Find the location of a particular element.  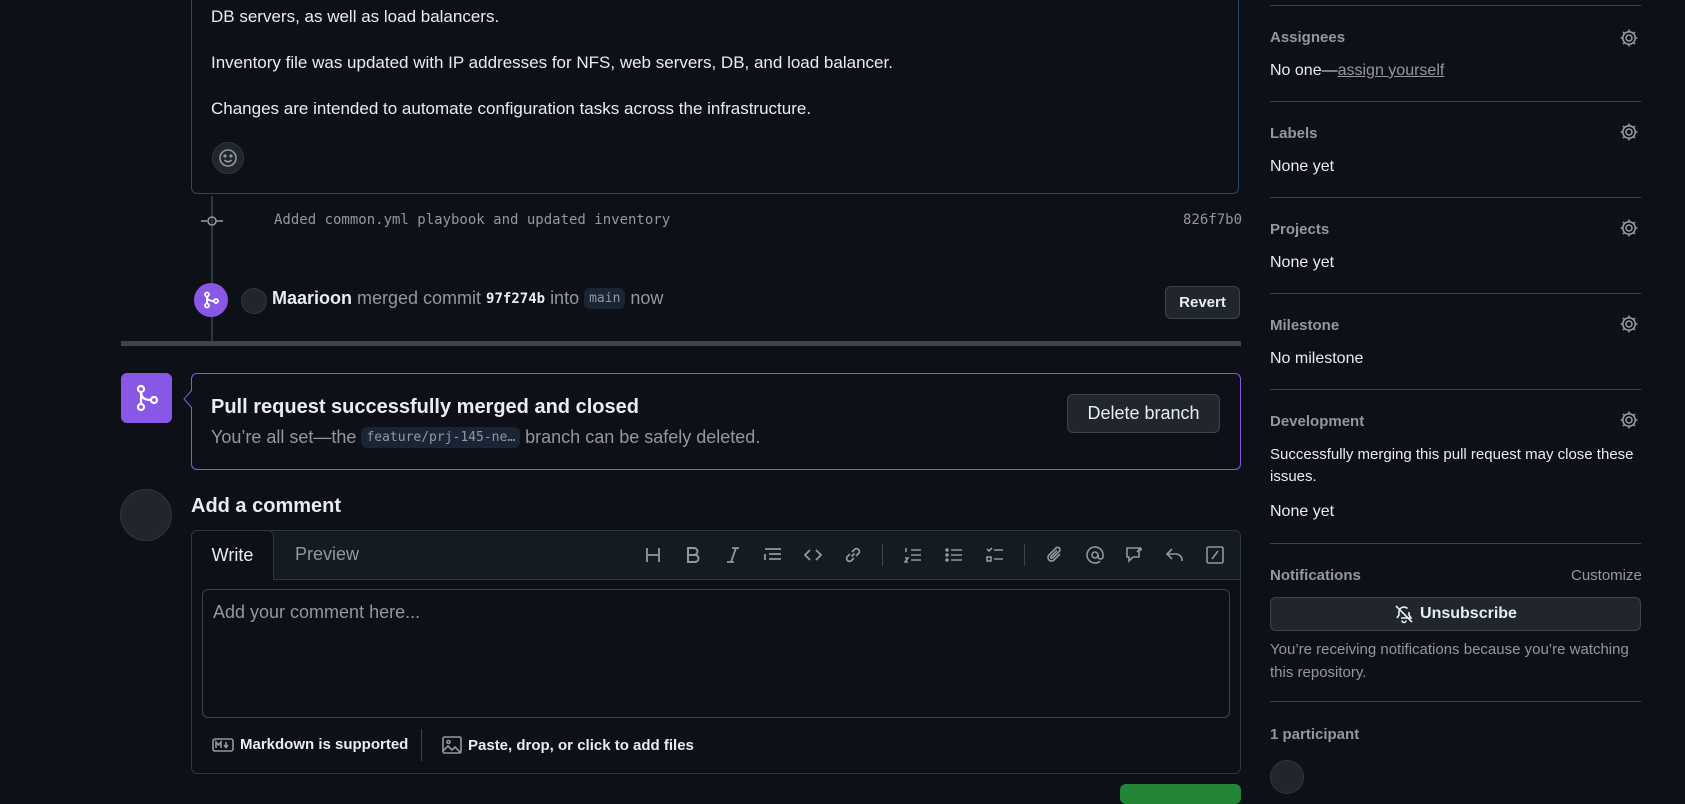

unordered-list-icon is located at coordinates (954, 555).